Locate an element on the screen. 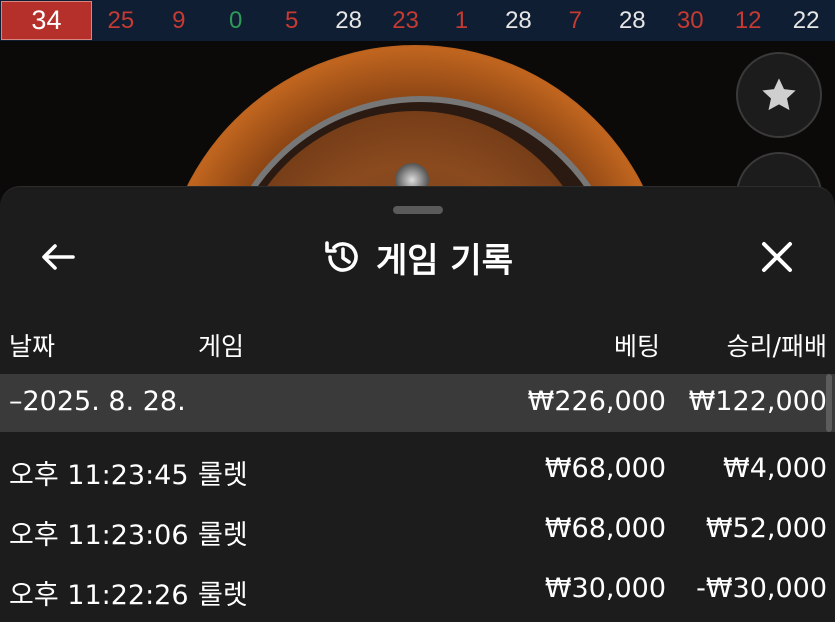 The width and height of the screenshot is (835, 622). latest-result: 34 is located at coordinates (46, 20).